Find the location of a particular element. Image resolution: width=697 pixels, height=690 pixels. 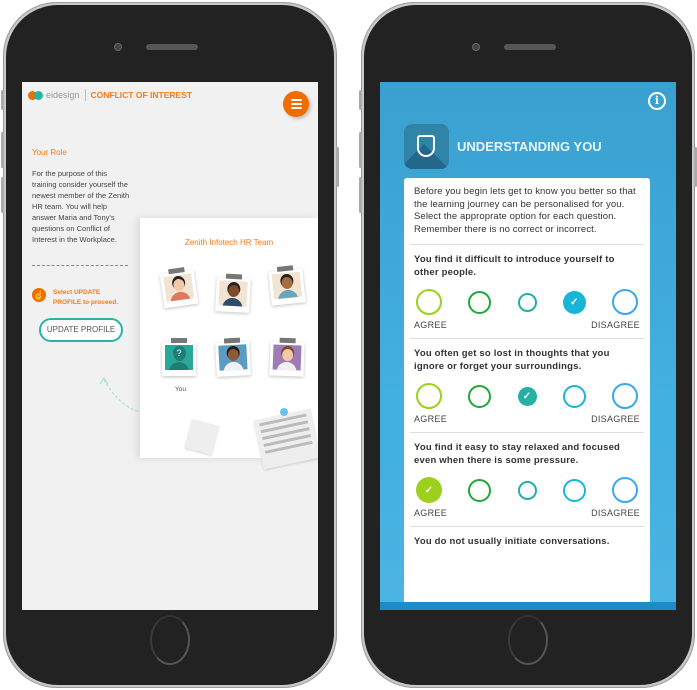

menu-button is located at coordinates (296, 104).